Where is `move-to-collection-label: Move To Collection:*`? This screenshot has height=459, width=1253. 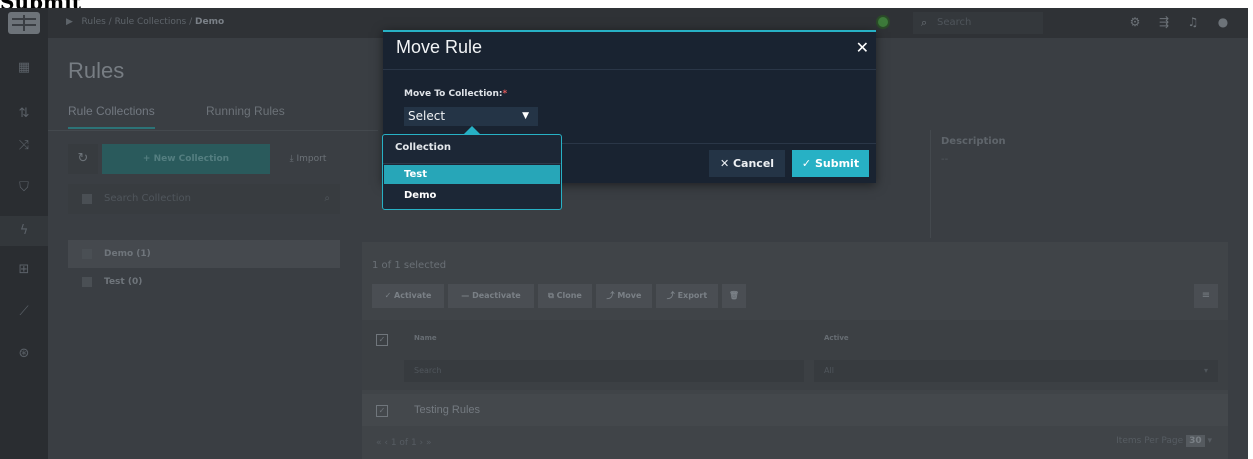
move-to-collection-label: Move To Collection:* is located at coordinates (455, 94).